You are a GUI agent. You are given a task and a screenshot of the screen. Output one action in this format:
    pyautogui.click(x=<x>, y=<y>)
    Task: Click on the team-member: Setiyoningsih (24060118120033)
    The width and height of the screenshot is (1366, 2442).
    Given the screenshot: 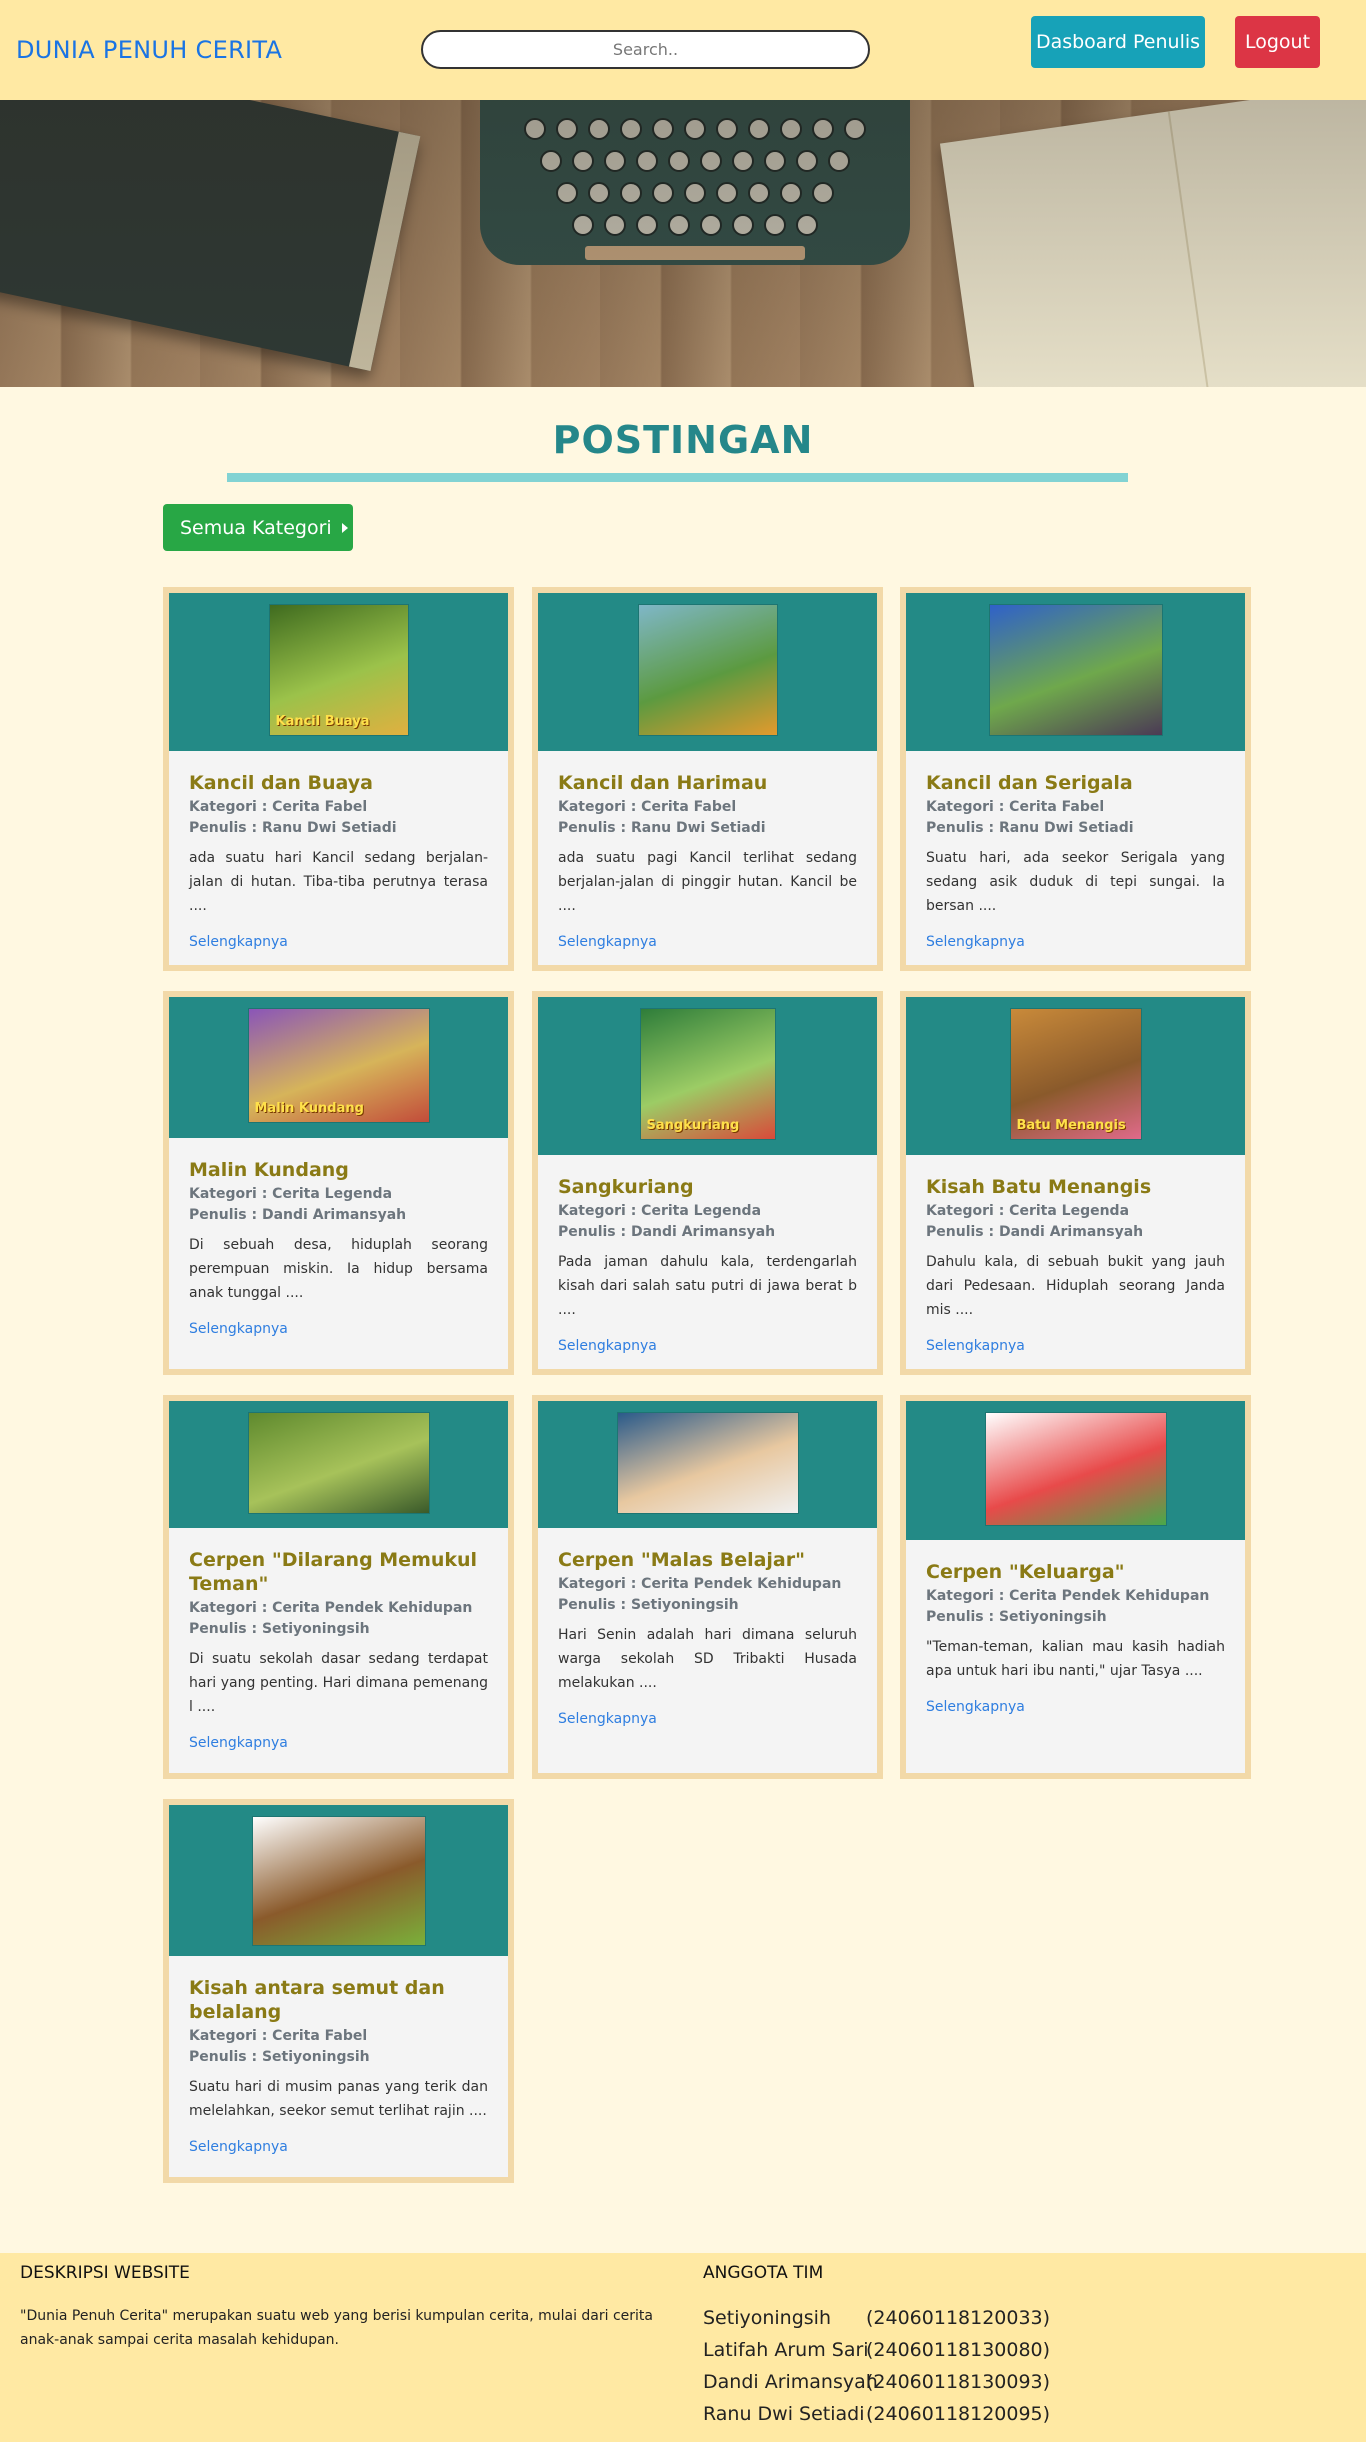 What is the action you would take?
    pyautogui.click(x=876, y=2318)
    